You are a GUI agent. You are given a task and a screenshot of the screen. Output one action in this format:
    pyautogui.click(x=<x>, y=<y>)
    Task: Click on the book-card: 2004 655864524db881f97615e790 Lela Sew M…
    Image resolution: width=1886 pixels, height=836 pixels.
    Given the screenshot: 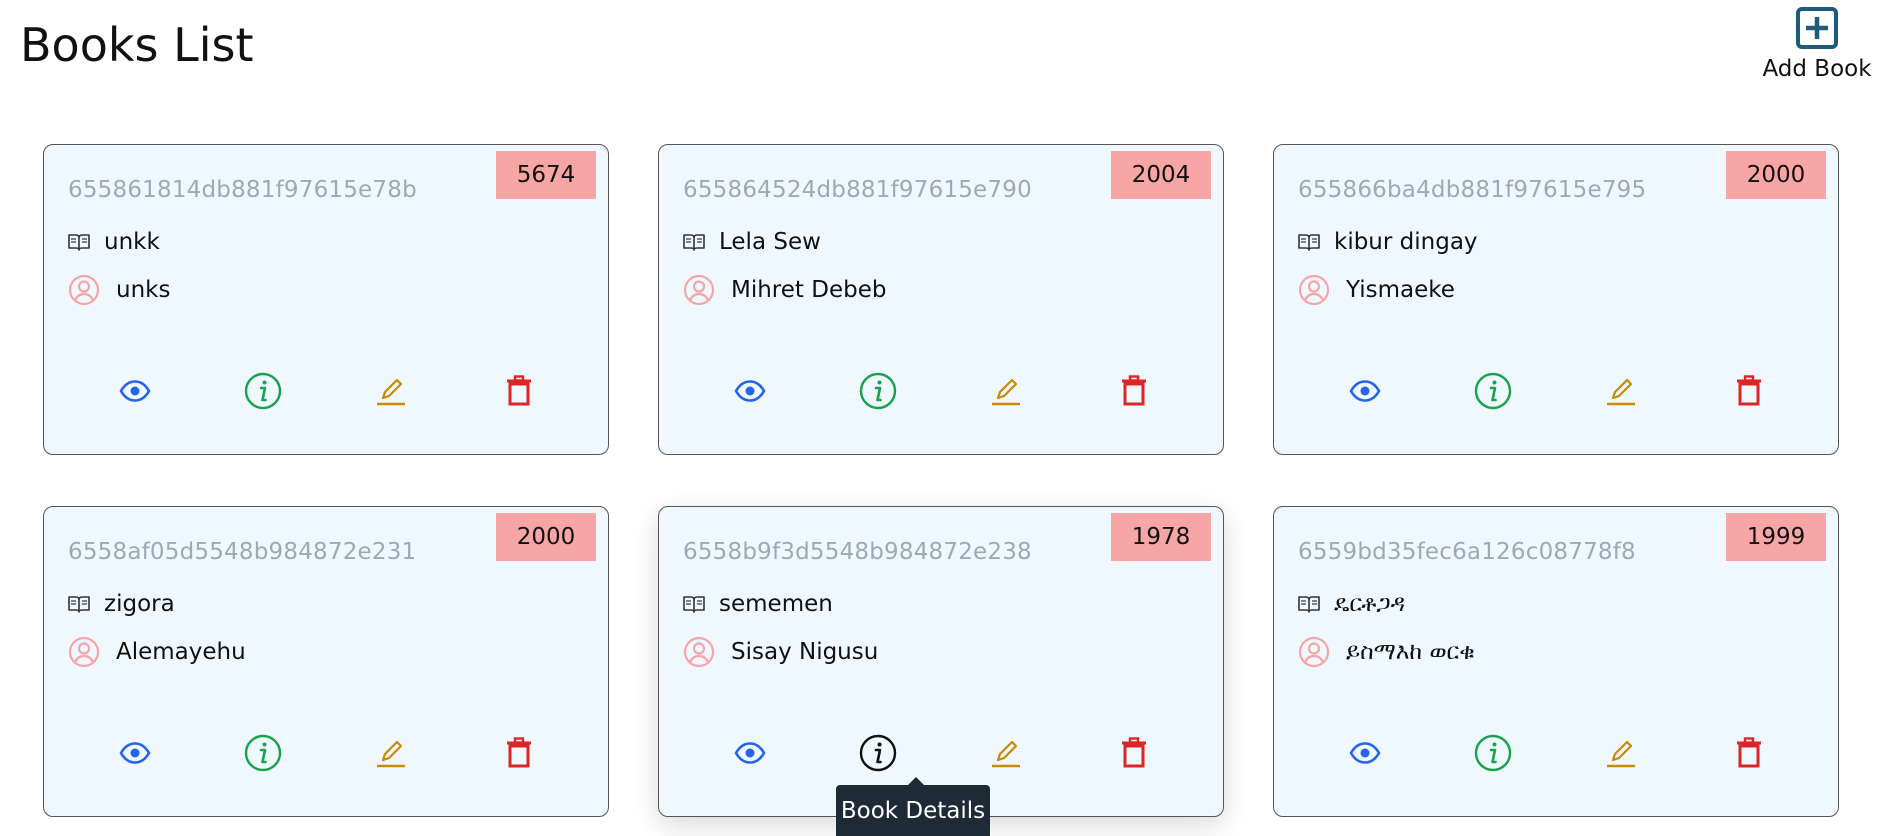 What is the action you would take?
    pyautogui.click(x=941, y=299)
    